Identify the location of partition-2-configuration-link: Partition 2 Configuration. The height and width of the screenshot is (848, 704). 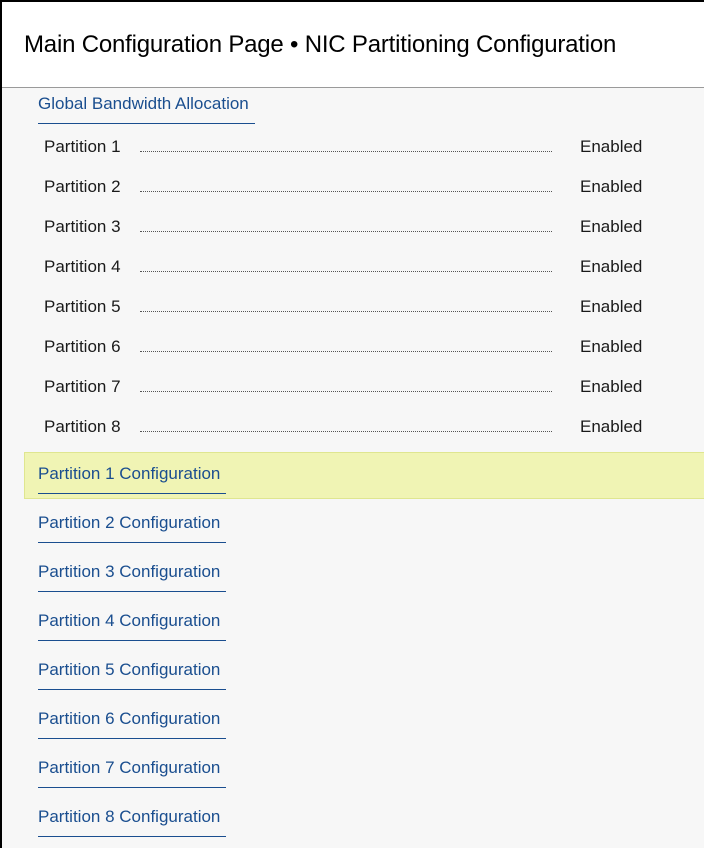
(132, 526).